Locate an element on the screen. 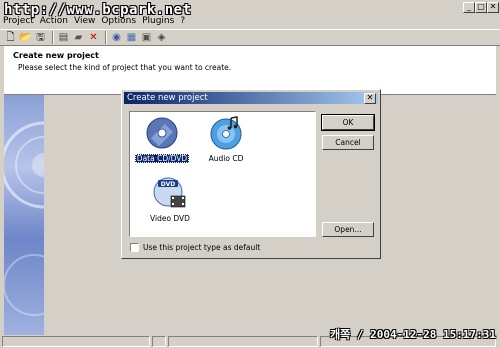 This screenshot has height=348, width=500. watermark-text: http://www.bcpark.net is located at coordinates (98, 10).